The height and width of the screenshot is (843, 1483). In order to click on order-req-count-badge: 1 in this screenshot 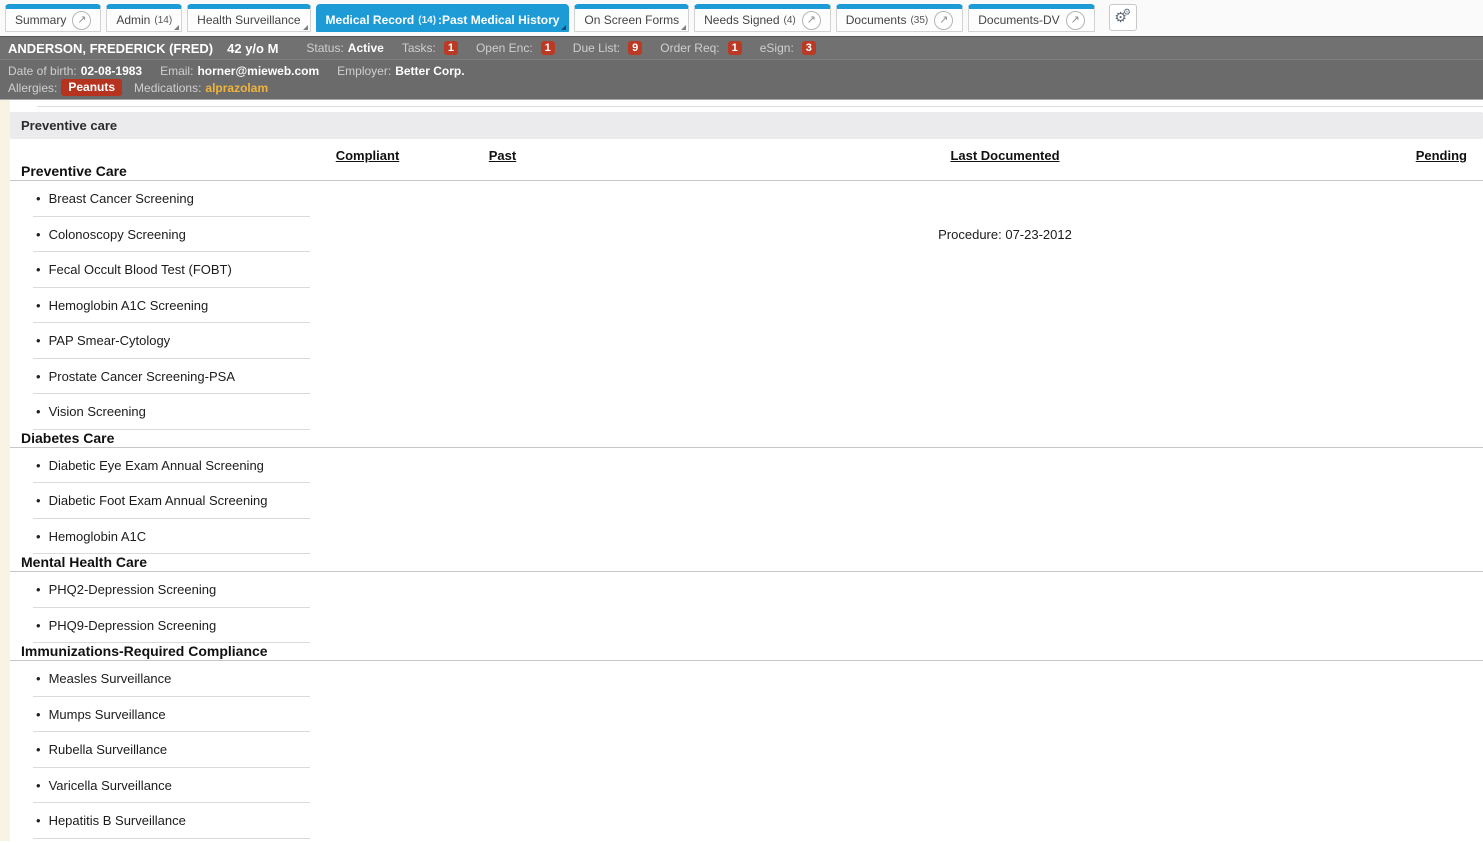, I will do `click(734, 48)`.